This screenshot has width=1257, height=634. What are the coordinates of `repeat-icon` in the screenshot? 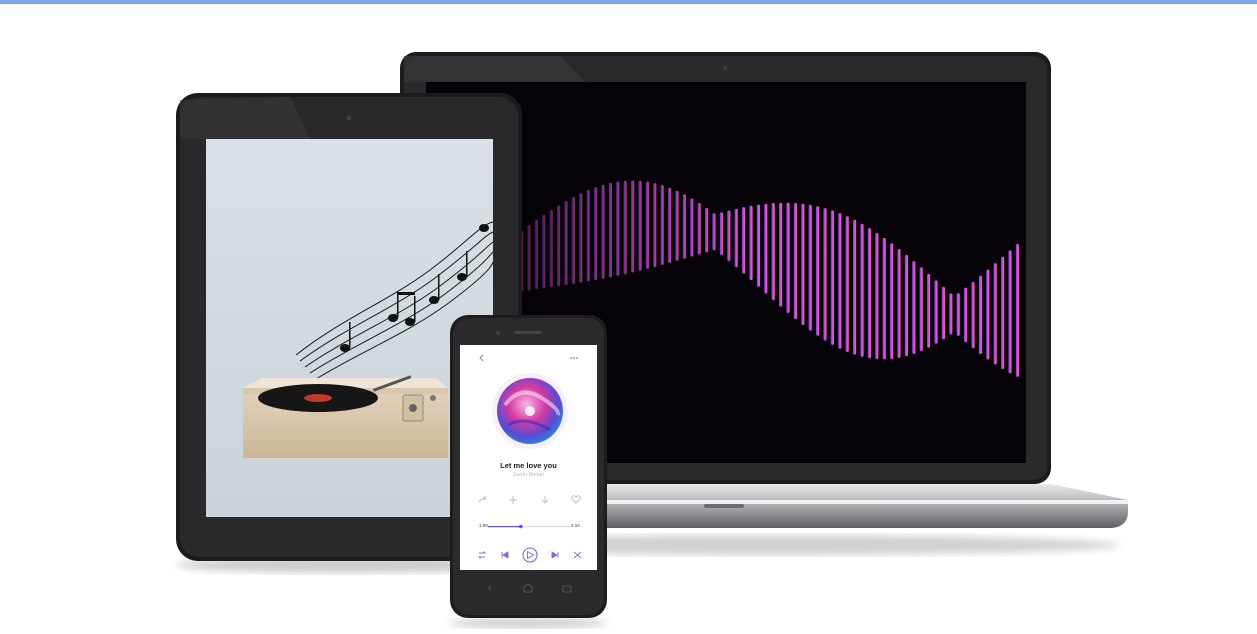 It's located at (482, 555).